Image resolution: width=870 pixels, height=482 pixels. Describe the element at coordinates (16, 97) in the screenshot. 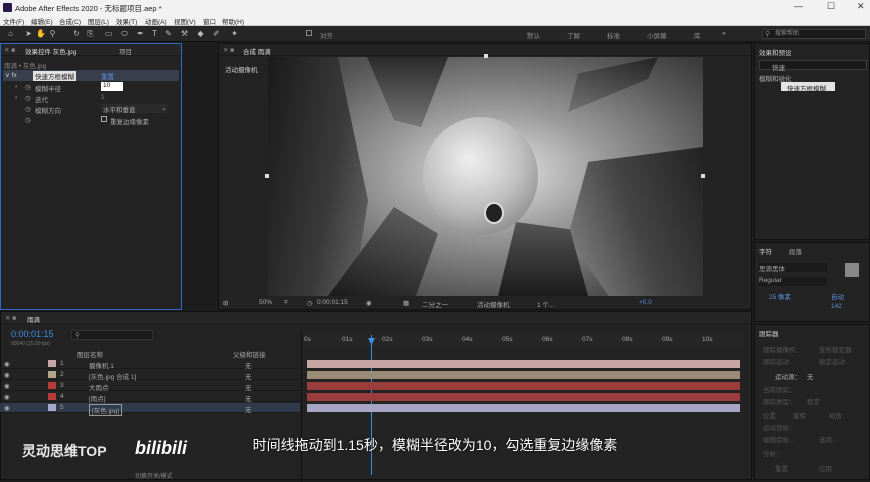

I see `expand-chevron-icon: ›` at that location.